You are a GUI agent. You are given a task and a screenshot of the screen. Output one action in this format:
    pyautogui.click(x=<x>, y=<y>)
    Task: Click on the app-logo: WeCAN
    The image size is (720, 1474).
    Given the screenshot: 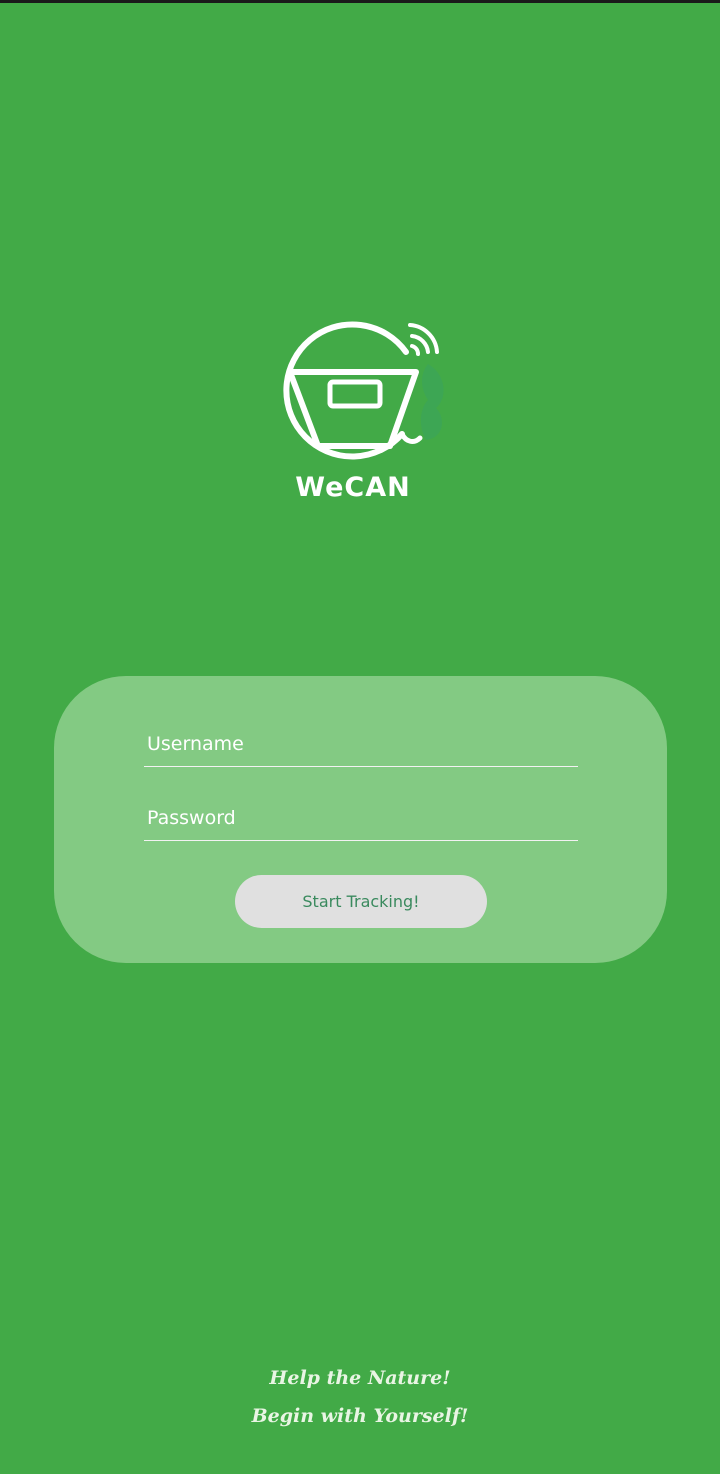 What is the action you would take?
    pyautogui.click(x=364, y=414)
    